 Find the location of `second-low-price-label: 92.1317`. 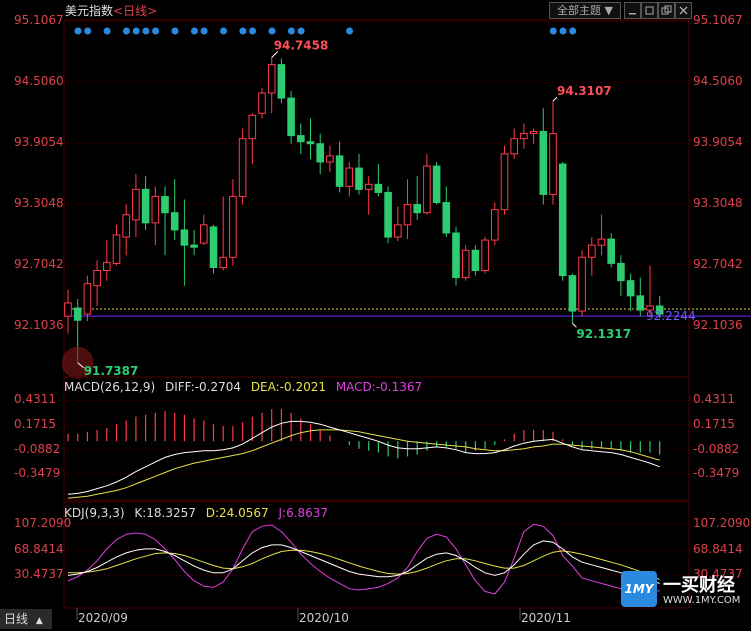

second-low-price-label: 92.1317 is located at coordinates (603, 334).